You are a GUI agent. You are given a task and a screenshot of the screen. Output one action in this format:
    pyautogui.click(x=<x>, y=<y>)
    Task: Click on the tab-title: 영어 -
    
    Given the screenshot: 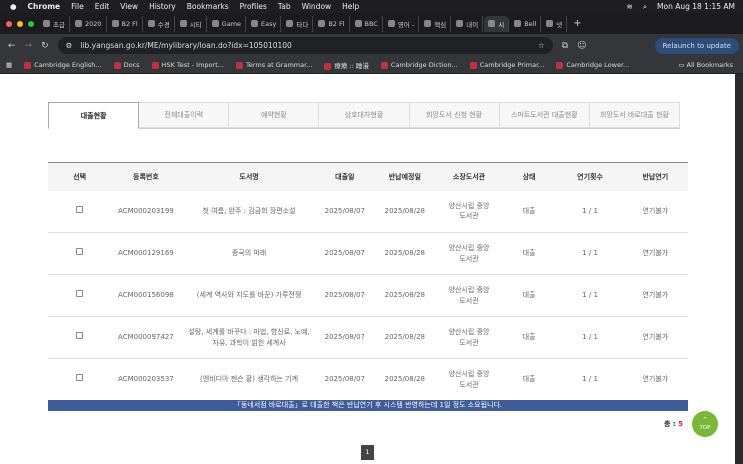 What is the action you would take?
    pyautogui.click(x=406, y=24)
    